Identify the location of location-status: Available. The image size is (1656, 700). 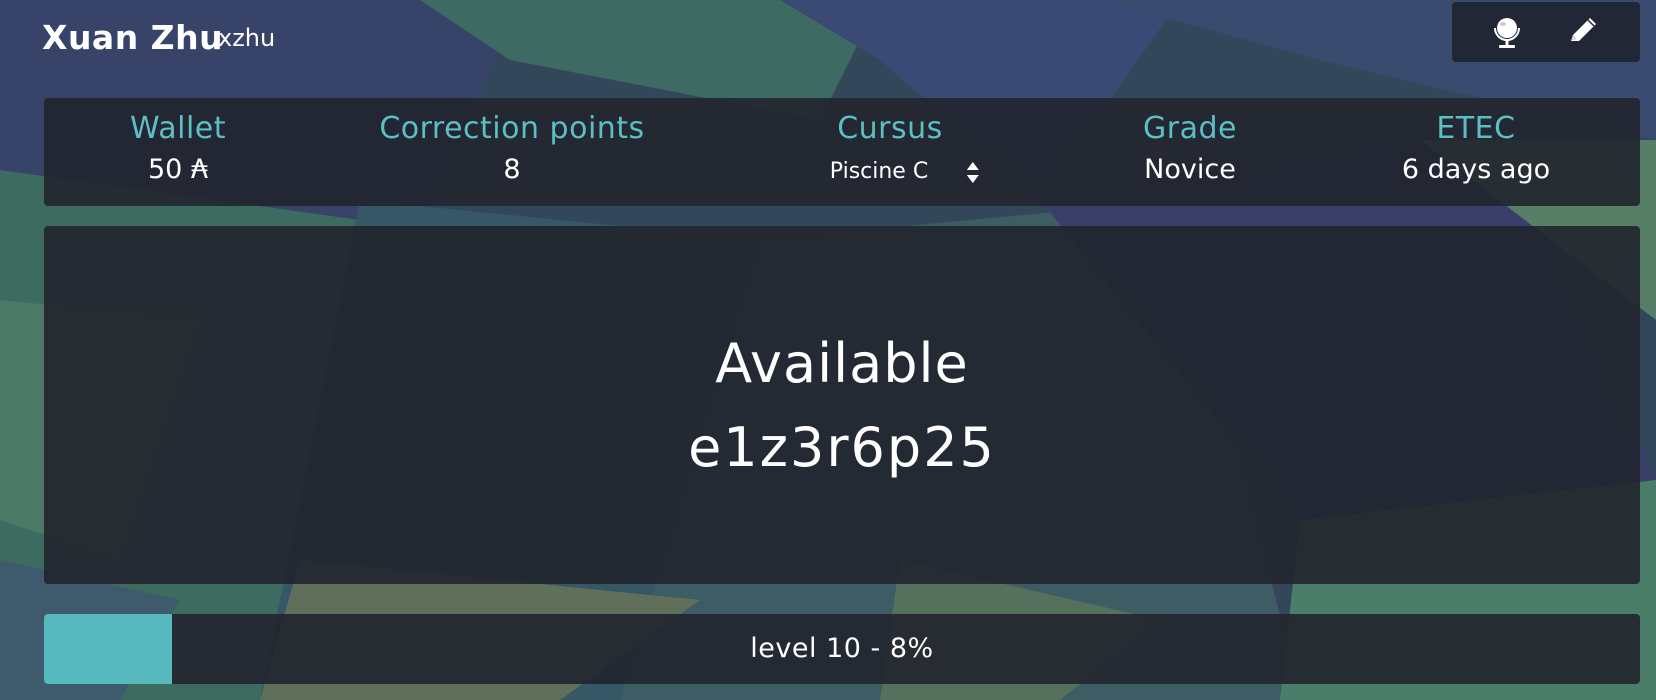
(842, 363).